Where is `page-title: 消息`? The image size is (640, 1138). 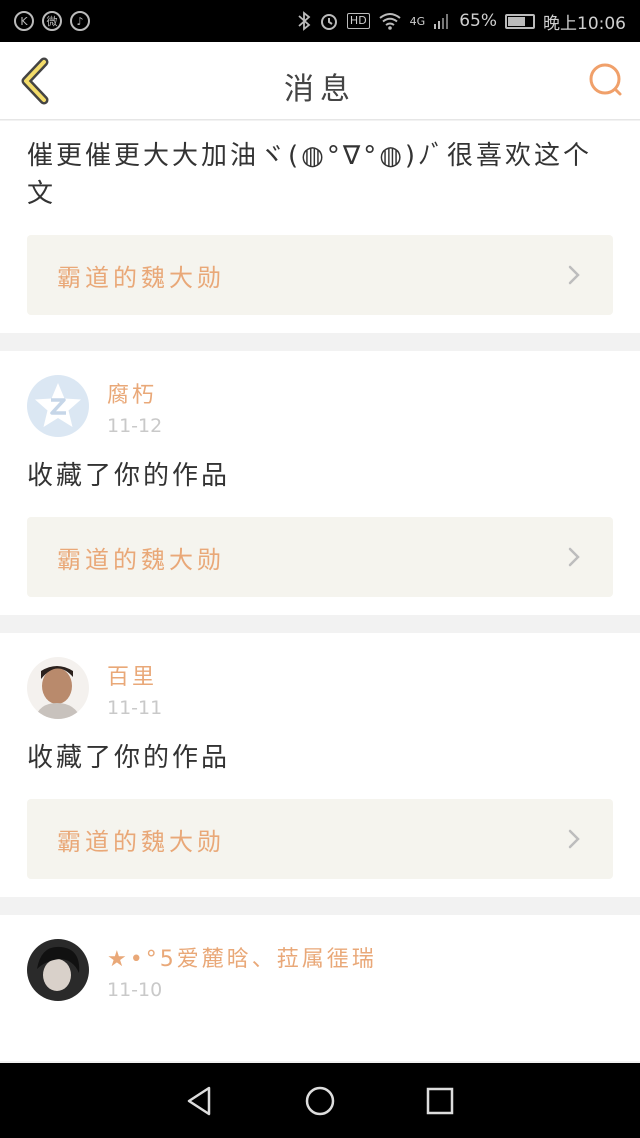
page-title: 消息 is located at coordinates (320, 89).